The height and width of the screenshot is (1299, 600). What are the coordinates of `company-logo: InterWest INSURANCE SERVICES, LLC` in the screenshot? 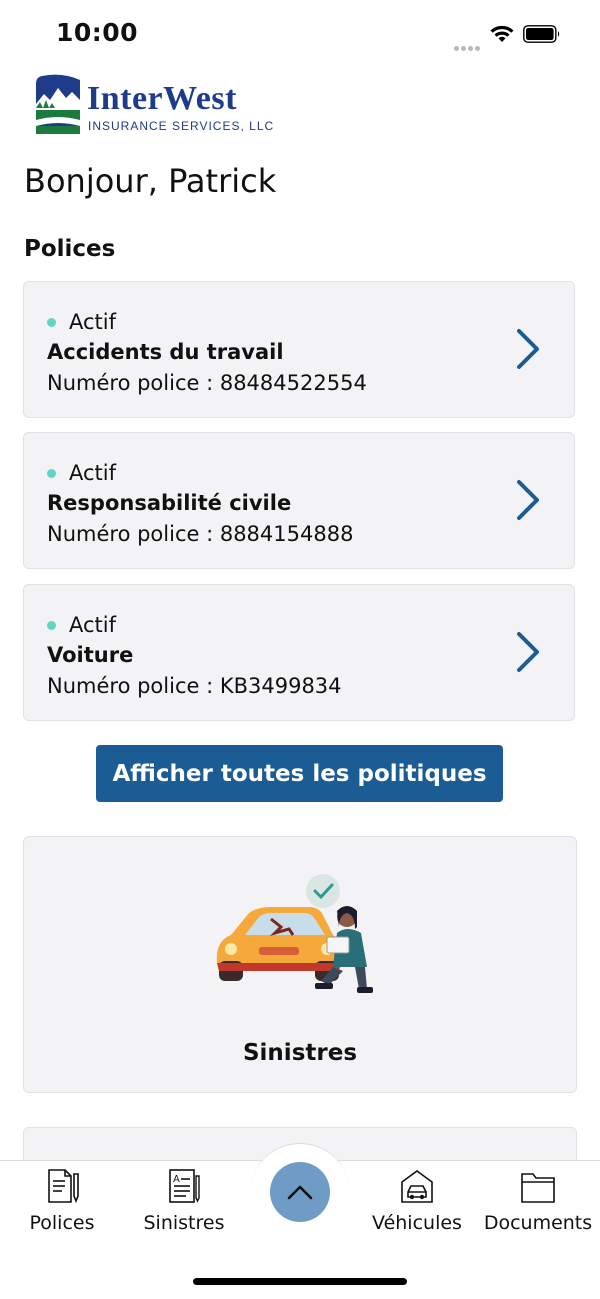 It's located at (159, 106).